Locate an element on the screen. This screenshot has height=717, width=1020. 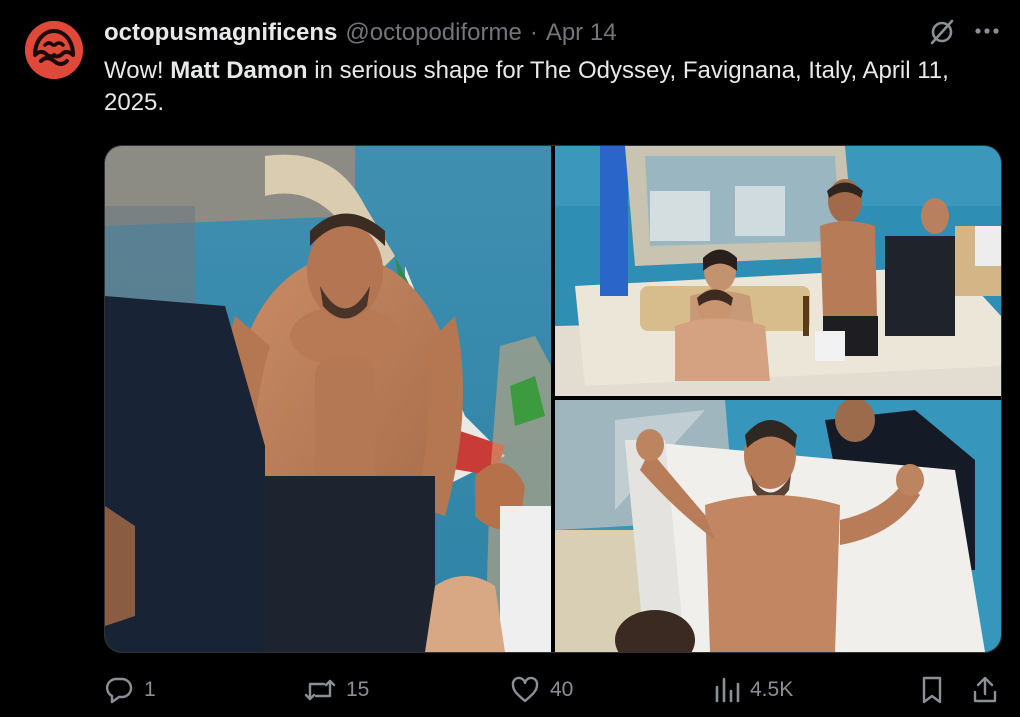
repost-icon is located at coordinates (320, 690).